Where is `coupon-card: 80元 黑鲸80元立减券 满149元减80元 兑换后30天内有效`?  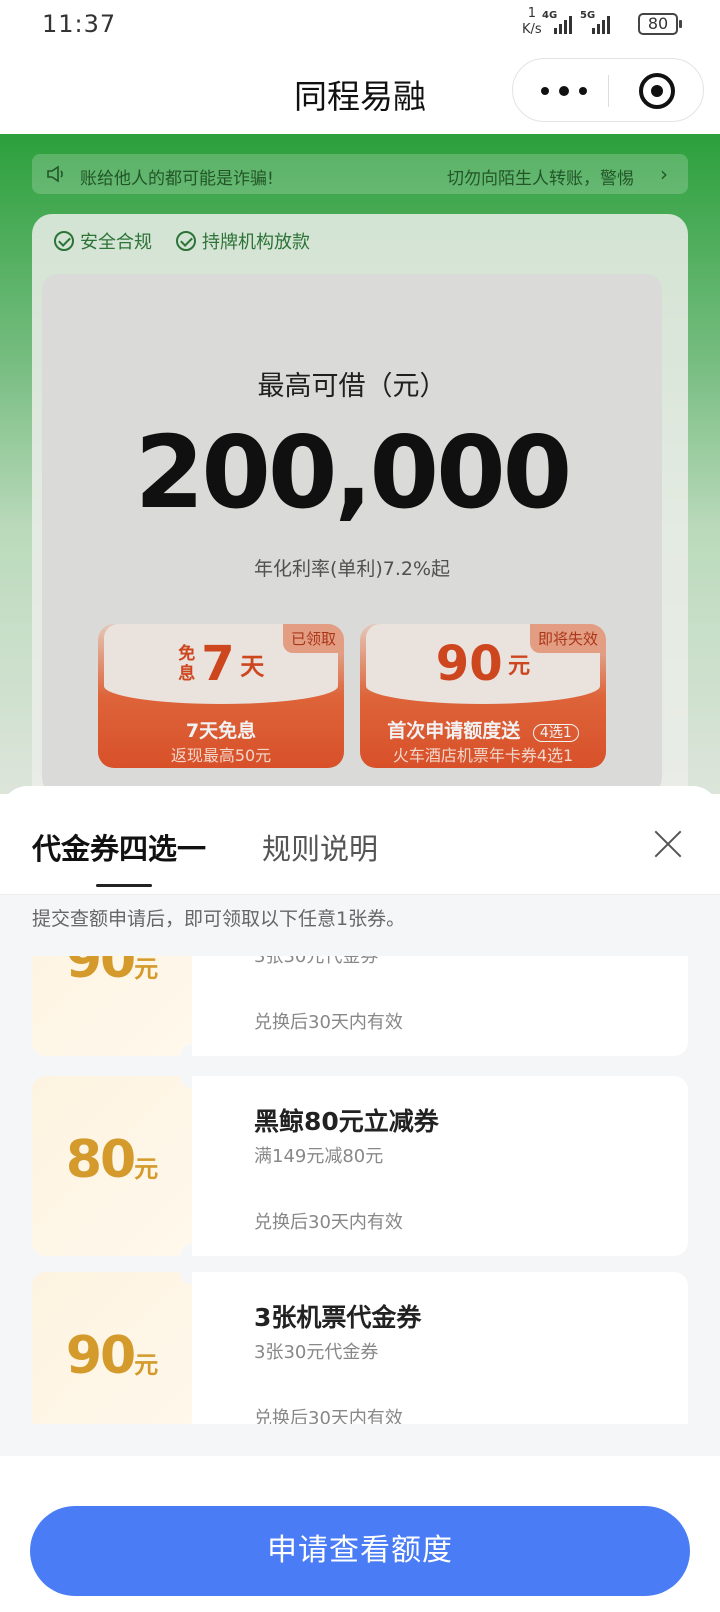
coupon-card: 80元 黑鲸80元立减券 满149元减80元 兑换后30天内有效 is located at coordinates (360, 1166).